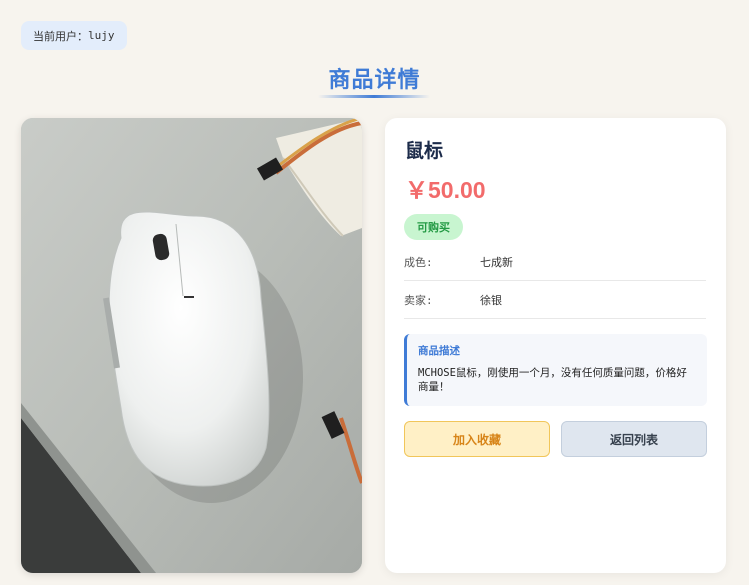  Describe the element at coordinates (477, 439) in the screenshot. I see `add-to-favorites-button: 加入收藏` at that location.